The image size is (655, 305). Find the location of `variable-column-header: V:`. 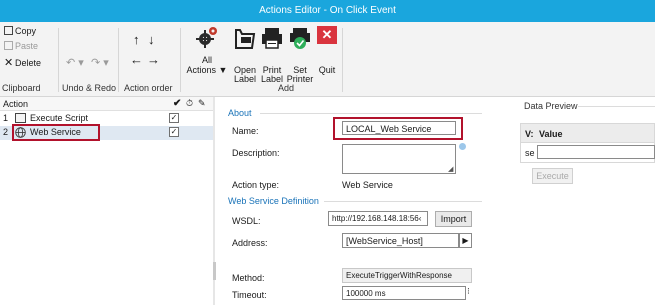

variable-column-header: V: is located at coordinates (529, 134).